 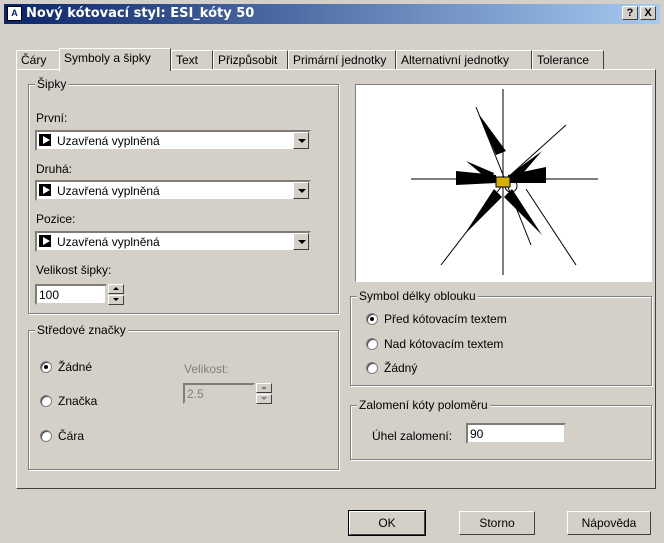 I want to click on second-arrow-value: Uzavřená vyplněná, so click(x=108, y=191).